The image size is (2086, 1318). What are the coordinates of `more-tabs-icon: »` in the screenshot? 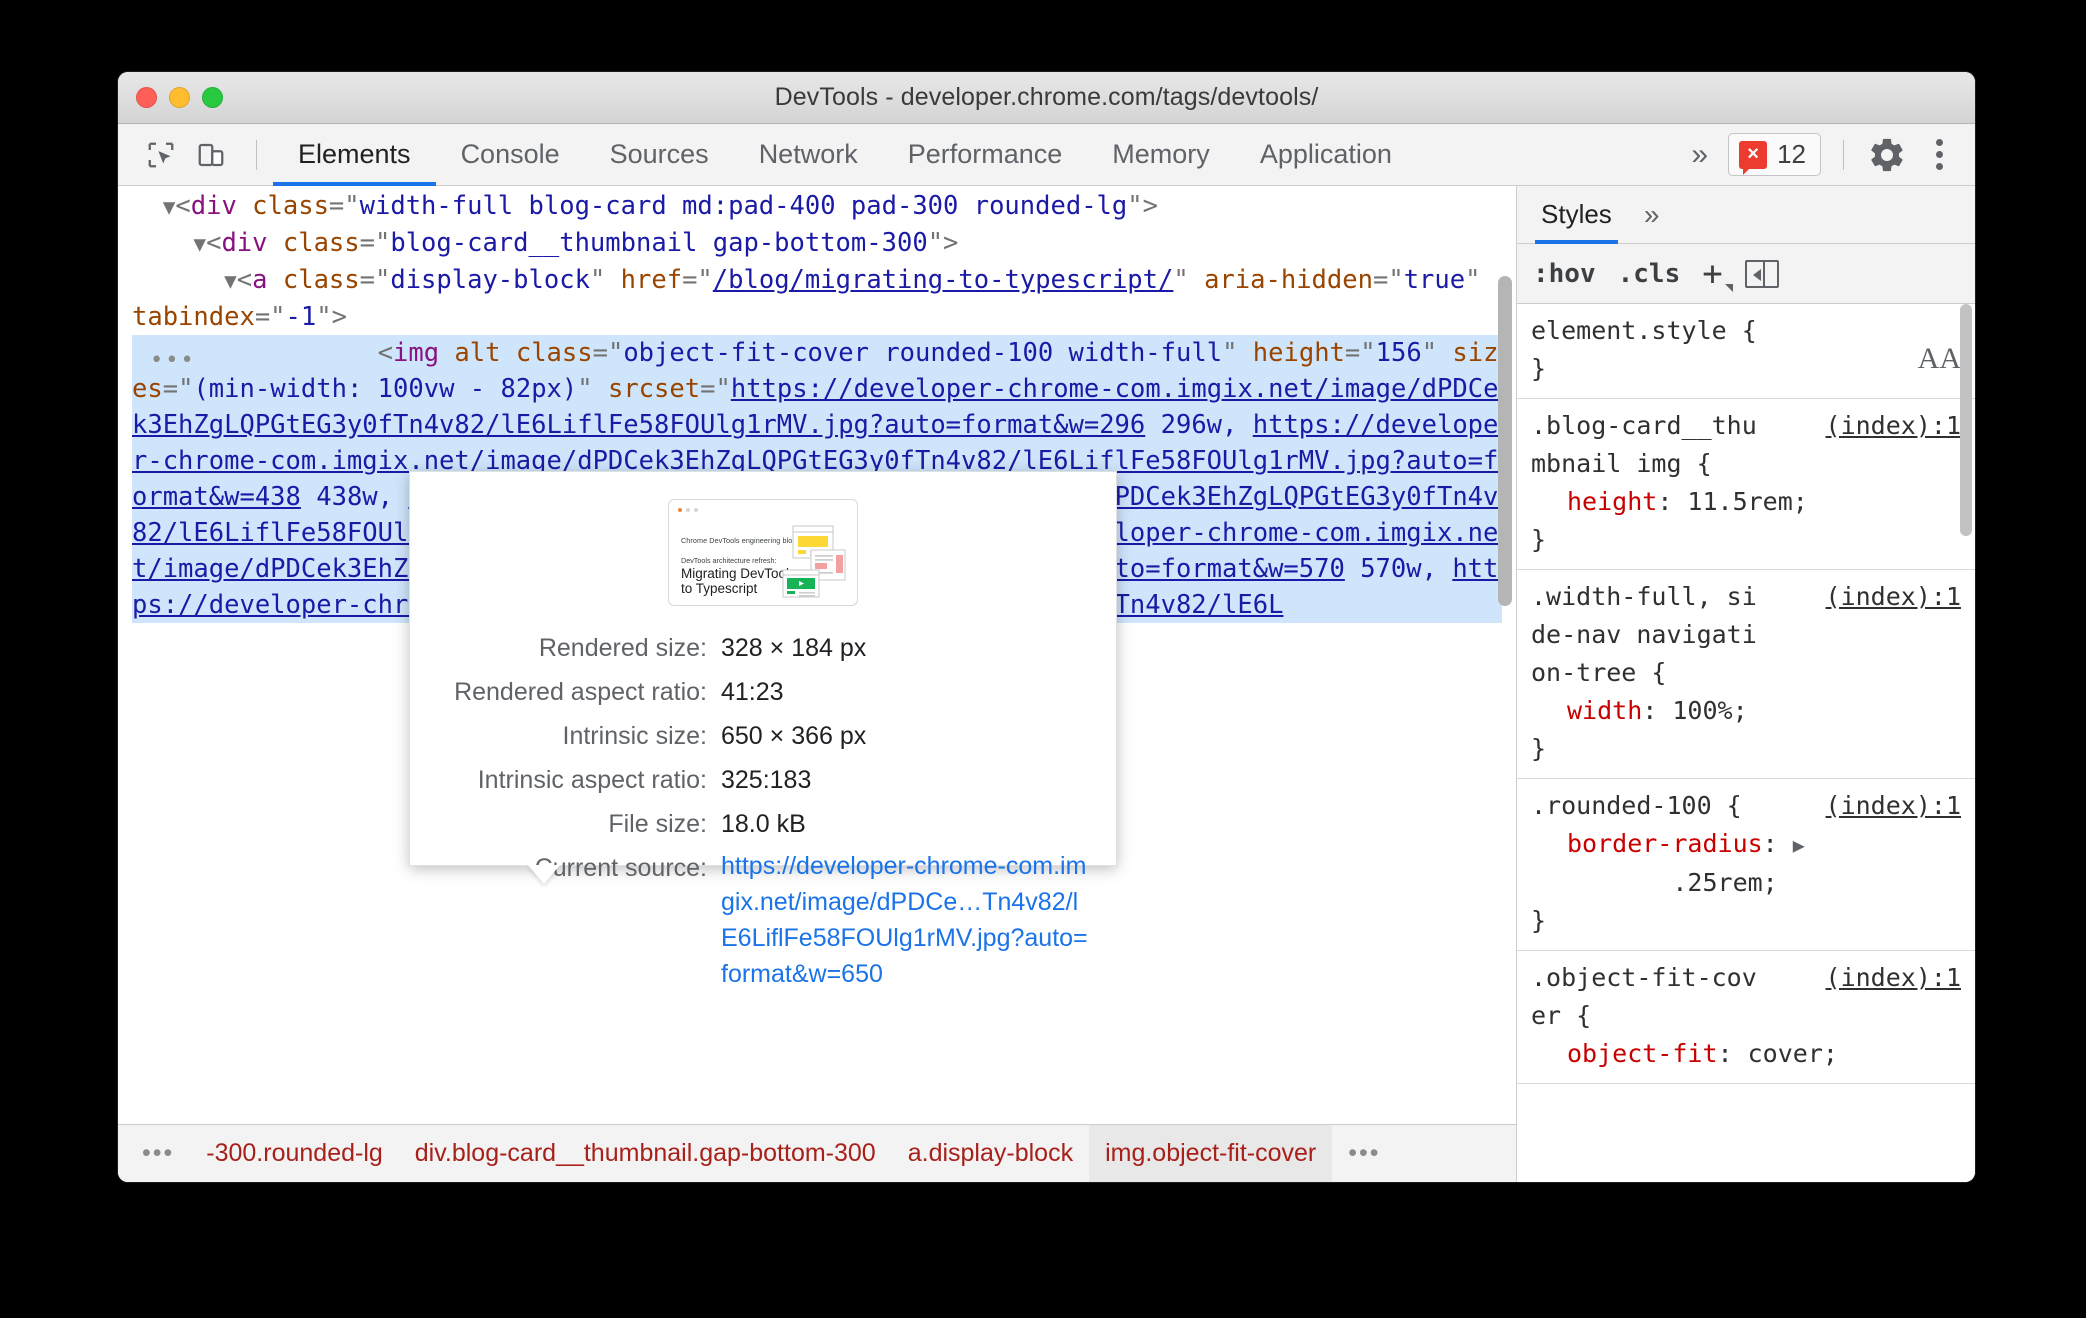 It's located at (1699, 154).